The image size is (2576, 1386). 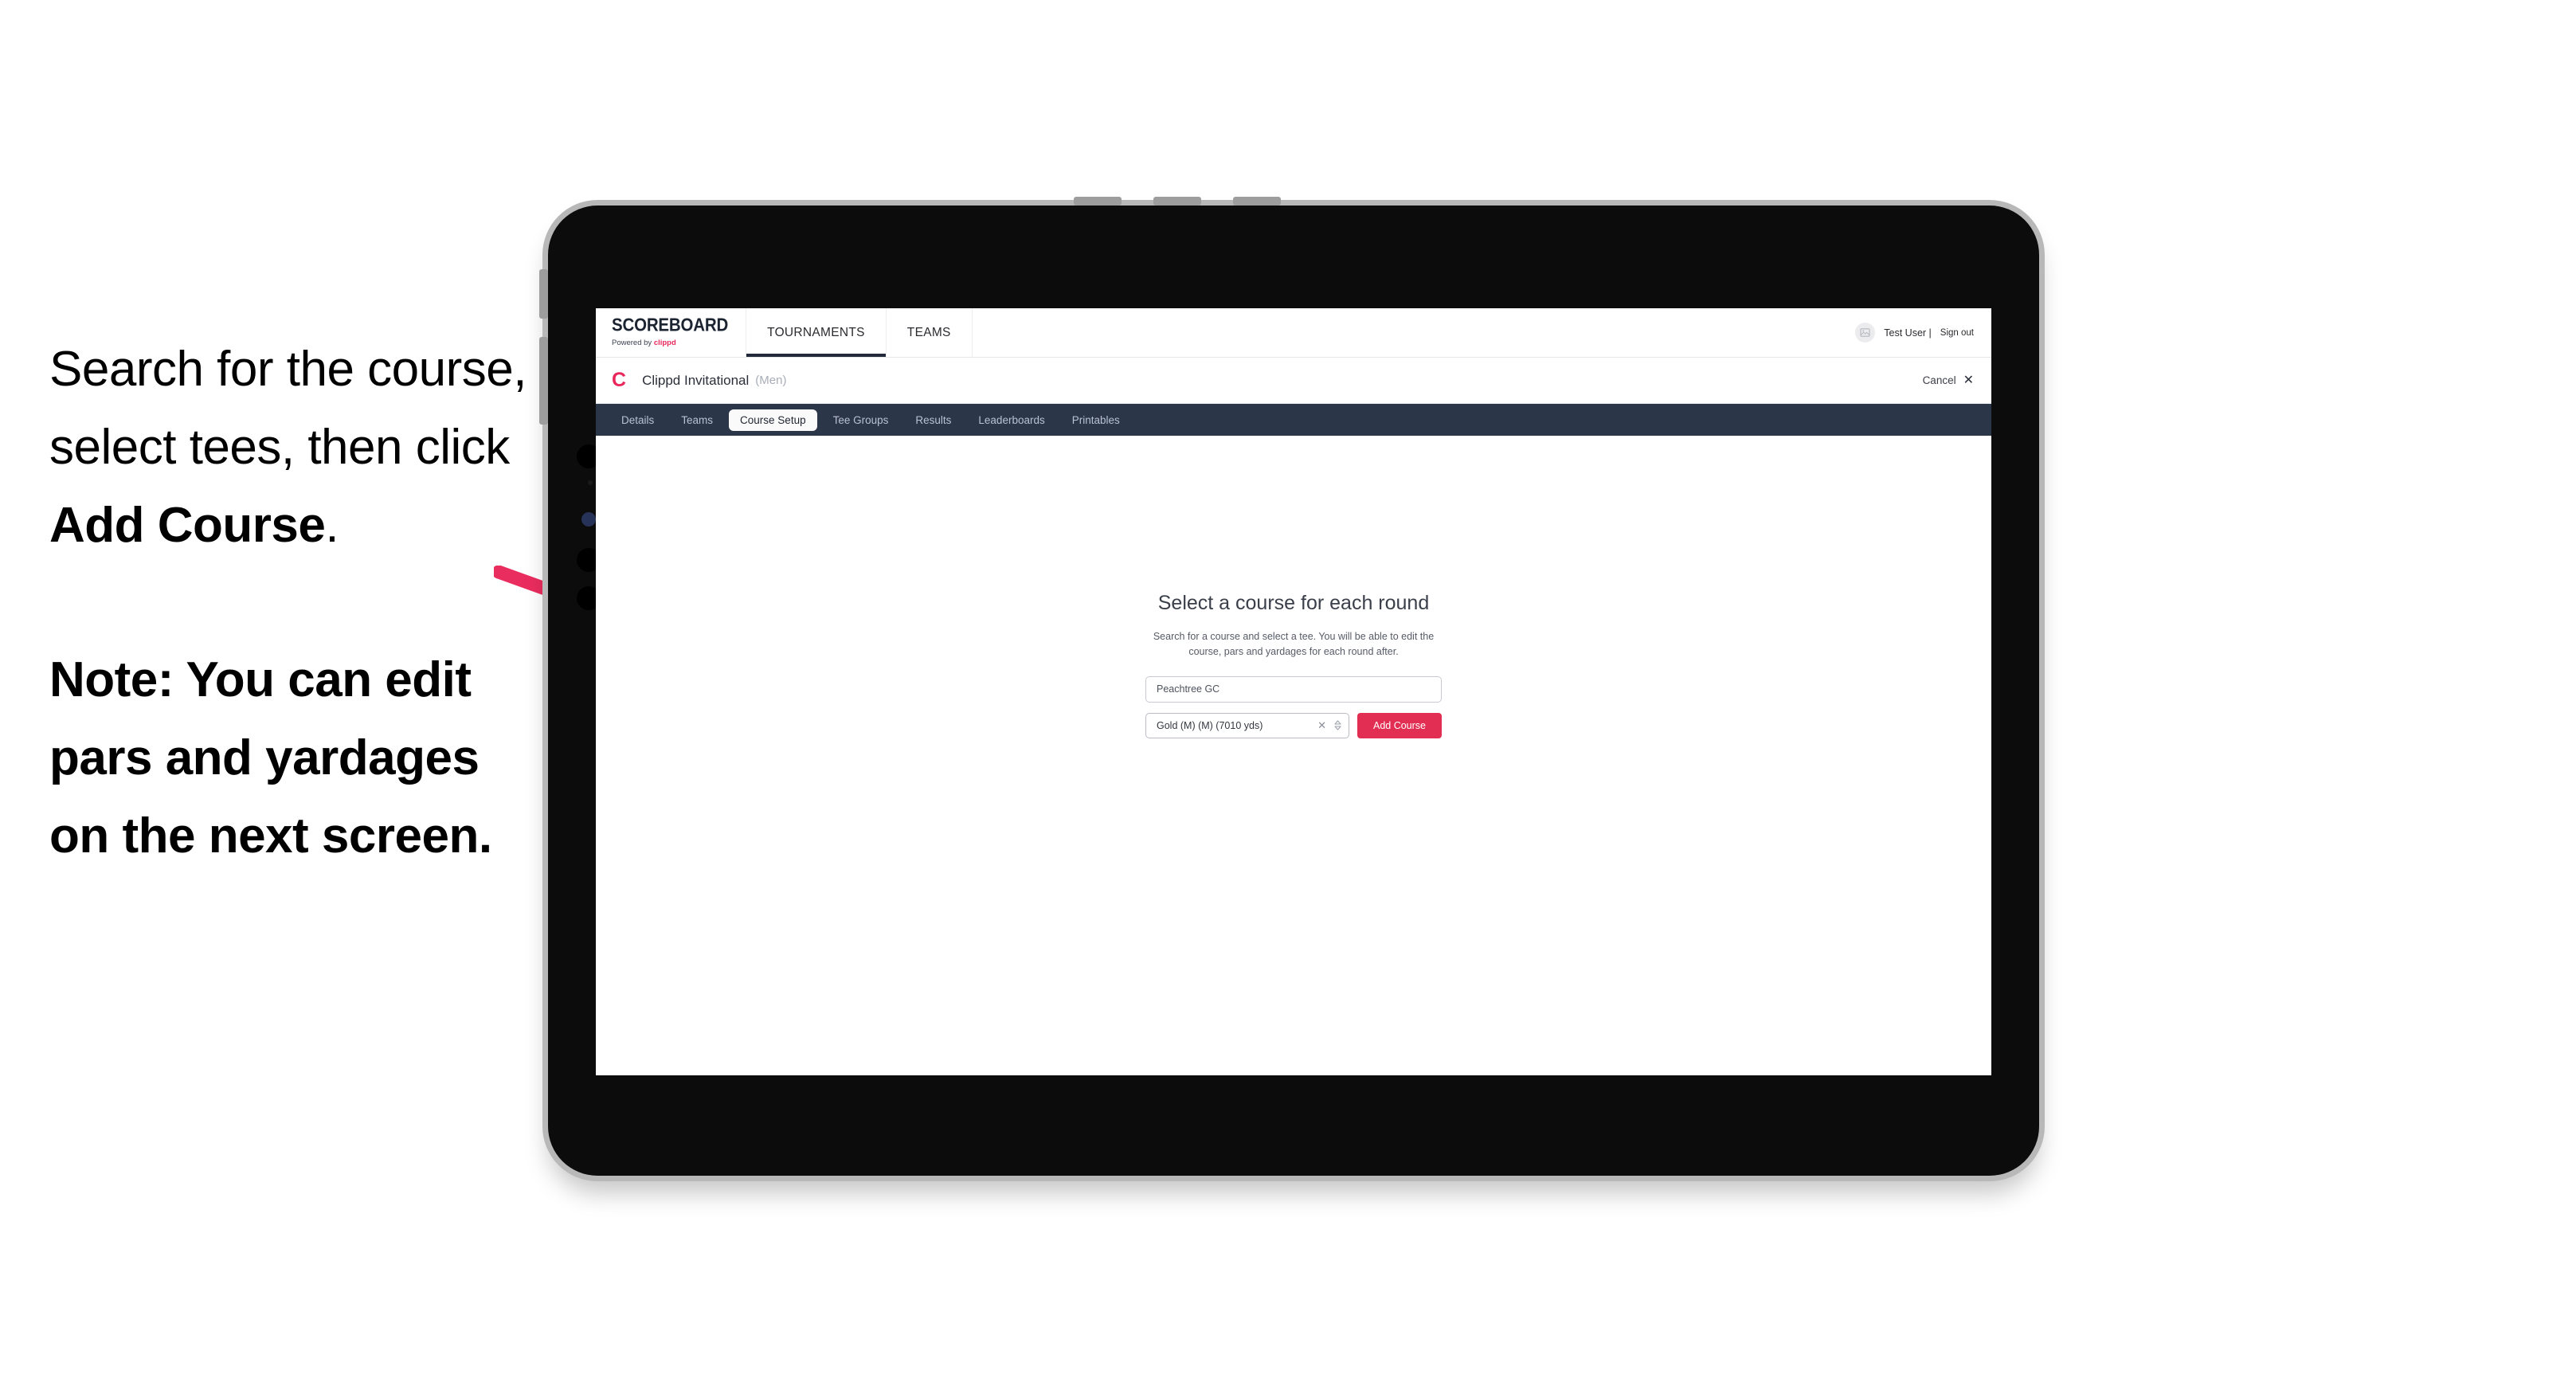 What do you see at coordinates (1293, 381) in the screenshot?
I see `tournament-title-bar: C Clippd Invitational (Men) Cancel ✕` at bounding box center [1293, 381].